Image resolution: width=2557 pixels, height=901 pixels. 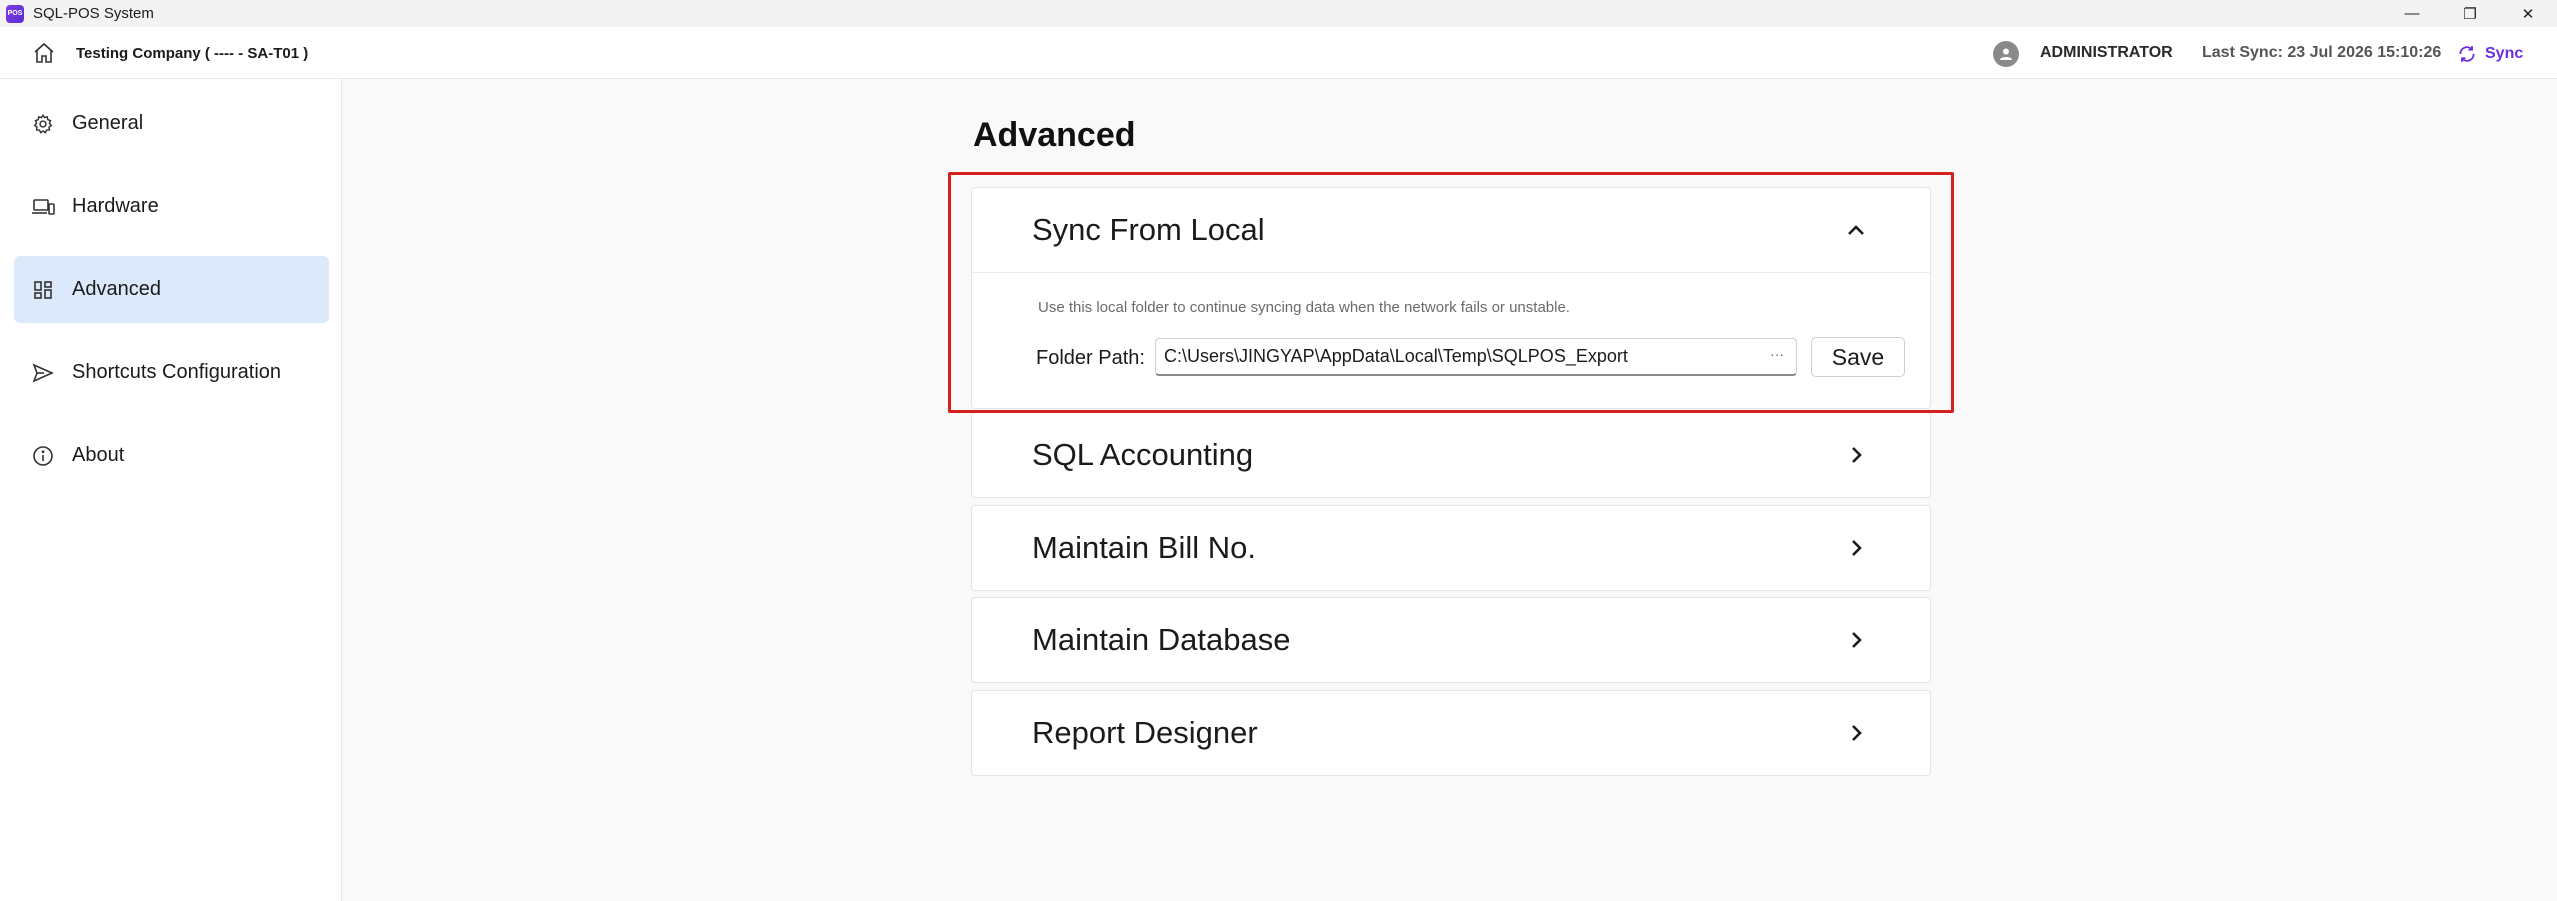 I want to click on section-header-sql-accounting: SQL Accounting, so click(x=1451, y=455).